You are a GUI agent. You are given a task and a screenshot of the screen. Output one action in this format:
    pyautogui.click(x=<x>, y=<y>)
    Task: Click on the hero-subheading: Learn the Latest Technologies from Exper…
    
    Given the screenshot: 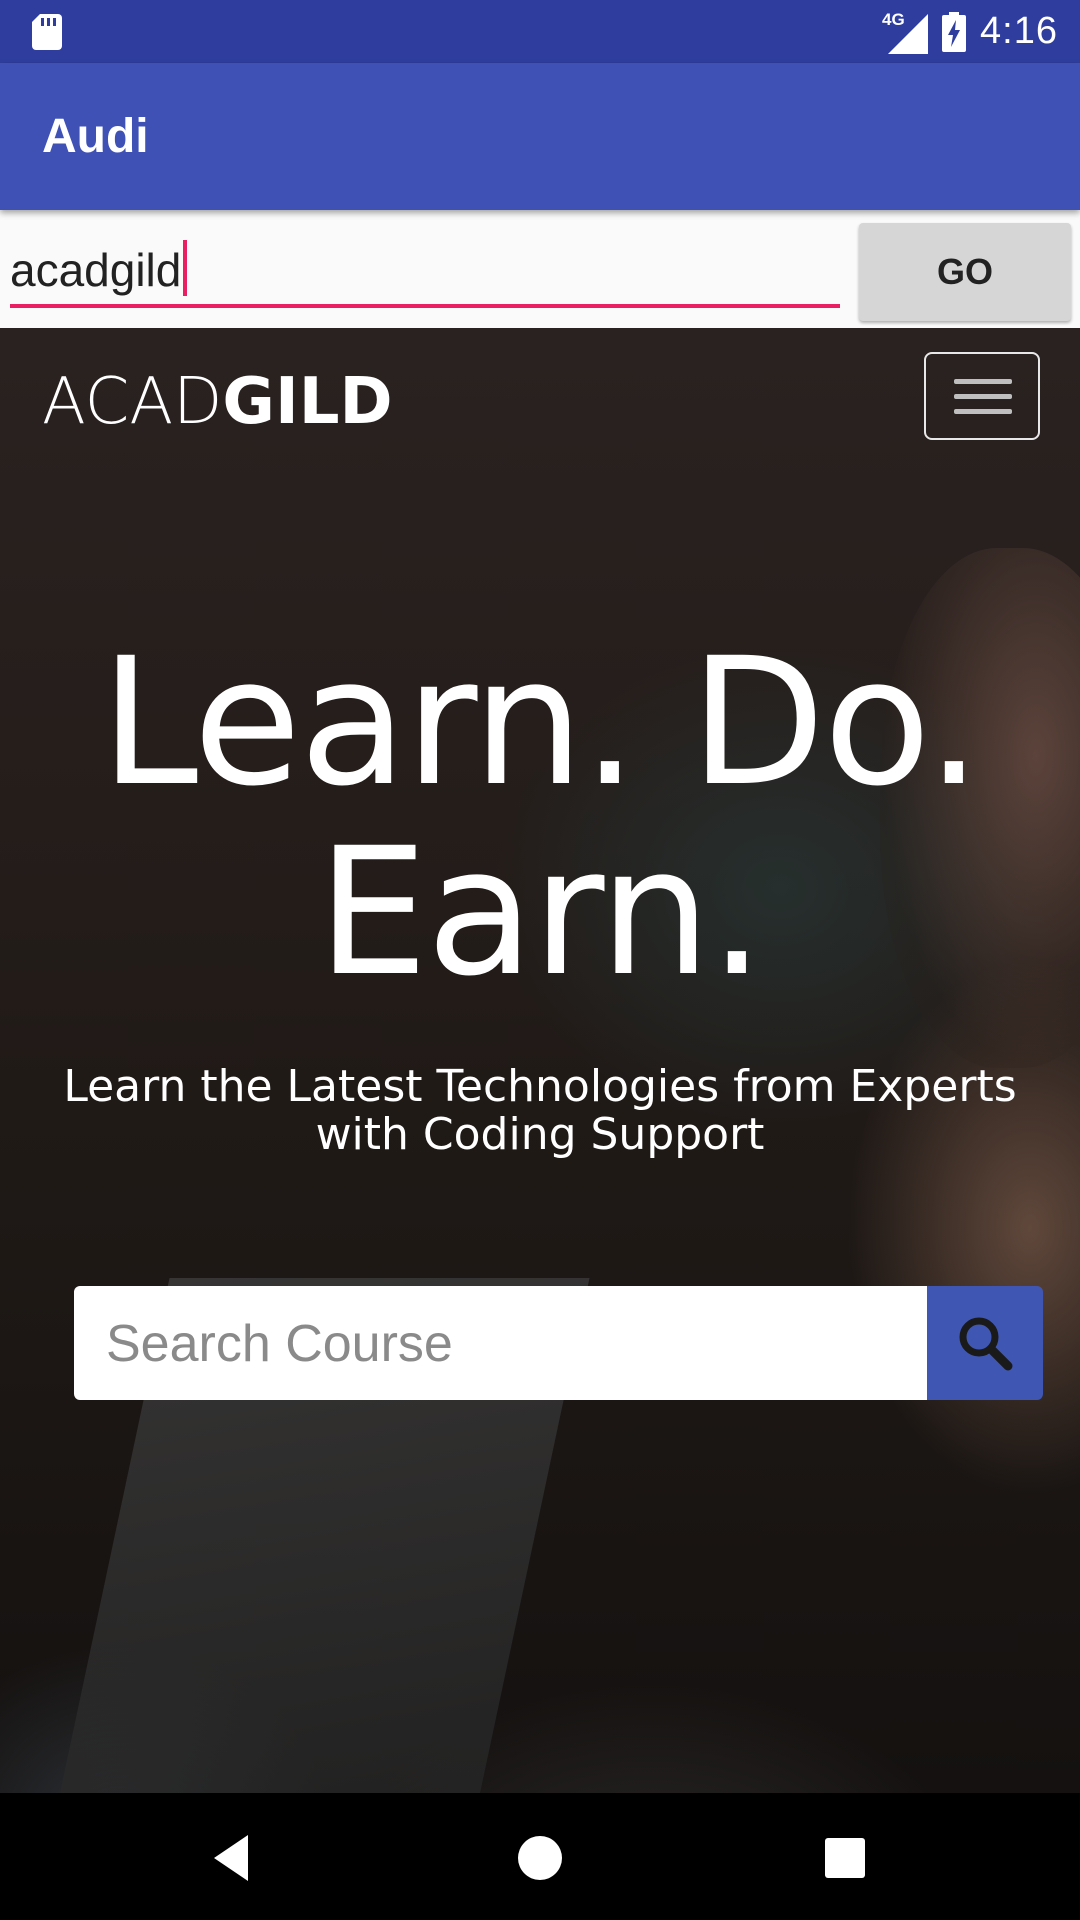 What is the action you would take?
    pyautogui.click(x=540, y=1110)
    